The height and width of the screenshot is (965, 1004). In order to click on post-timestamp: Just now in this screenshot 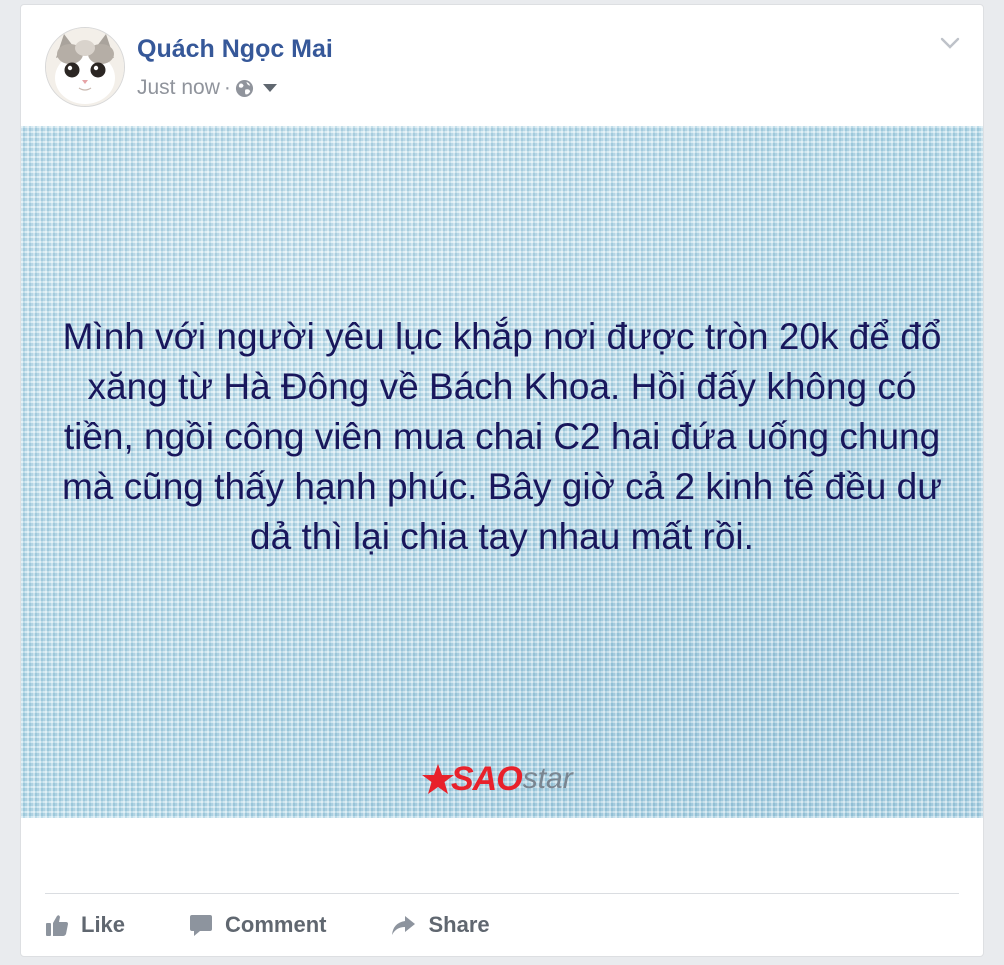, I will do `click(178, 88)`.